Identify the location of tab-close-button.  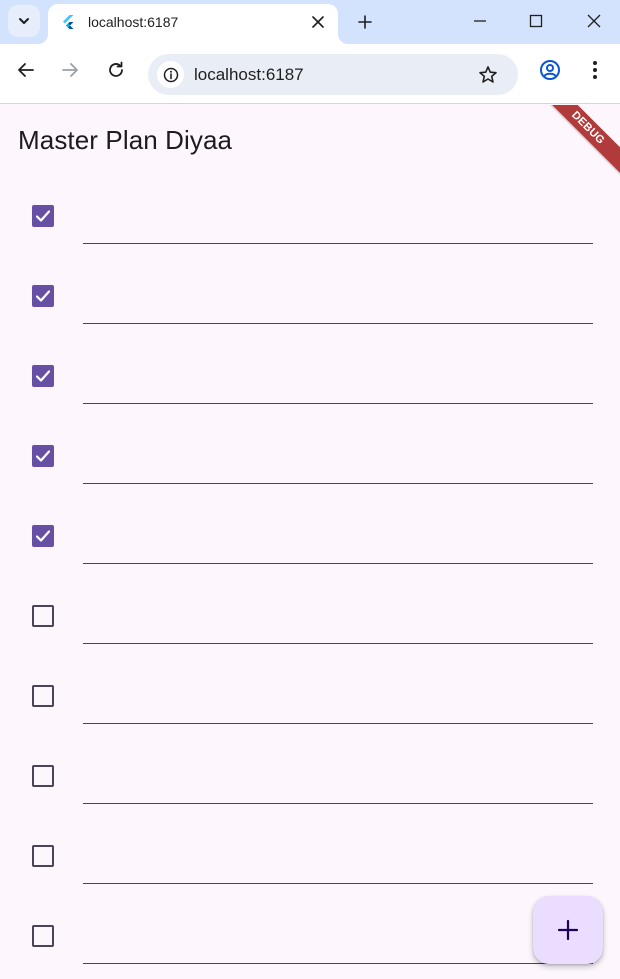
(318, 22).